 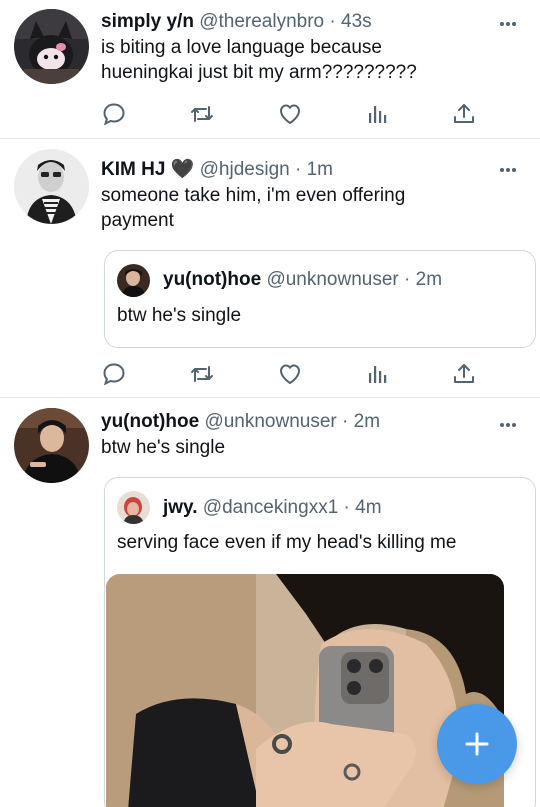 What do you see at coordinates (212, 279) in the screenshot?
I see `quoted-display-name: yu(not)hoe` at bounding box center [212, 279].